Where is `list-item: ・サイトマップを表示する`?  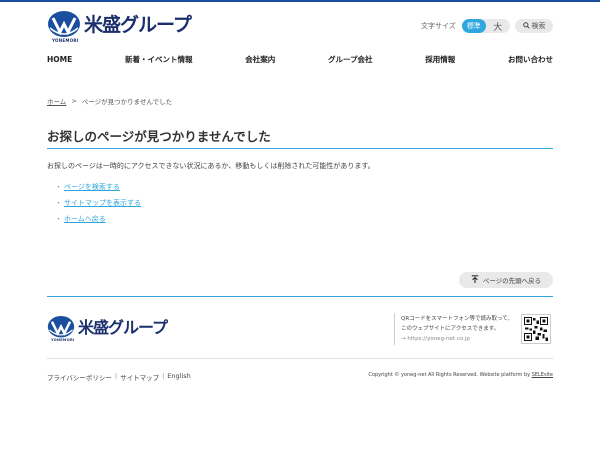
list-item: ・サイトマップを表示する is located at coordinates (98, 202).